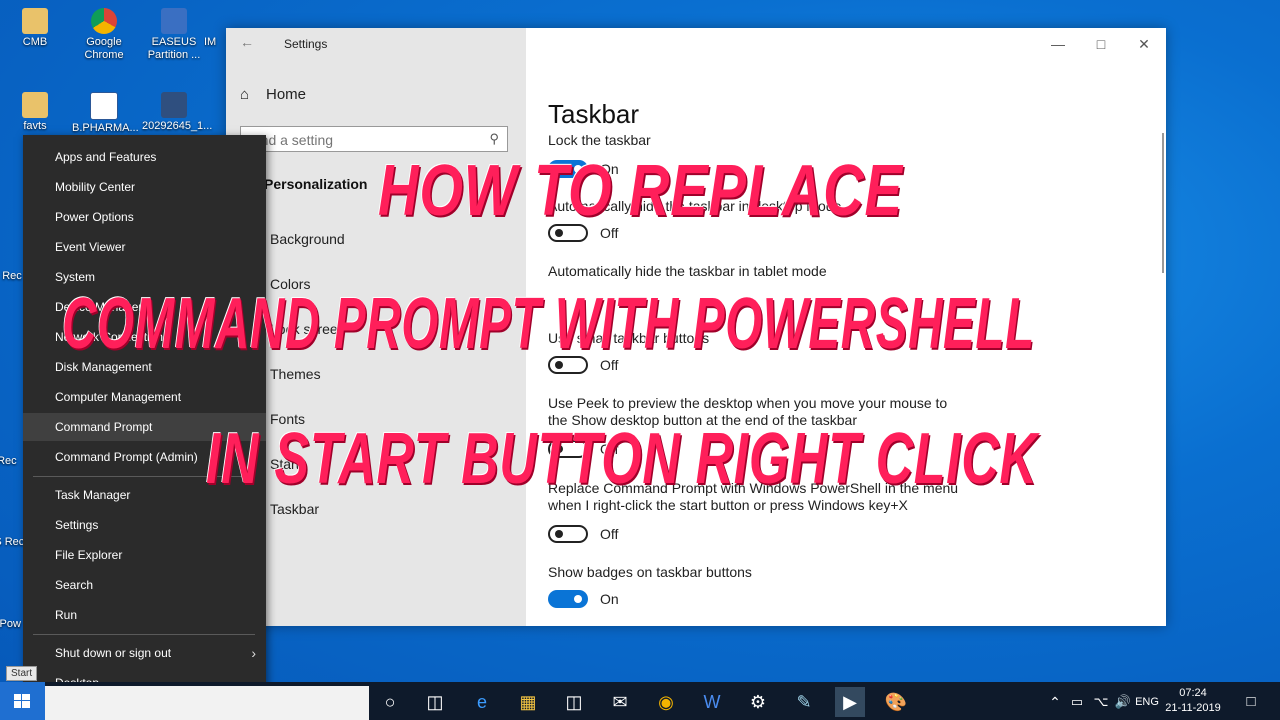 This screenshot has height=720, width=1280. I want to click on clock-time: 07:24, so click(1193, 693).